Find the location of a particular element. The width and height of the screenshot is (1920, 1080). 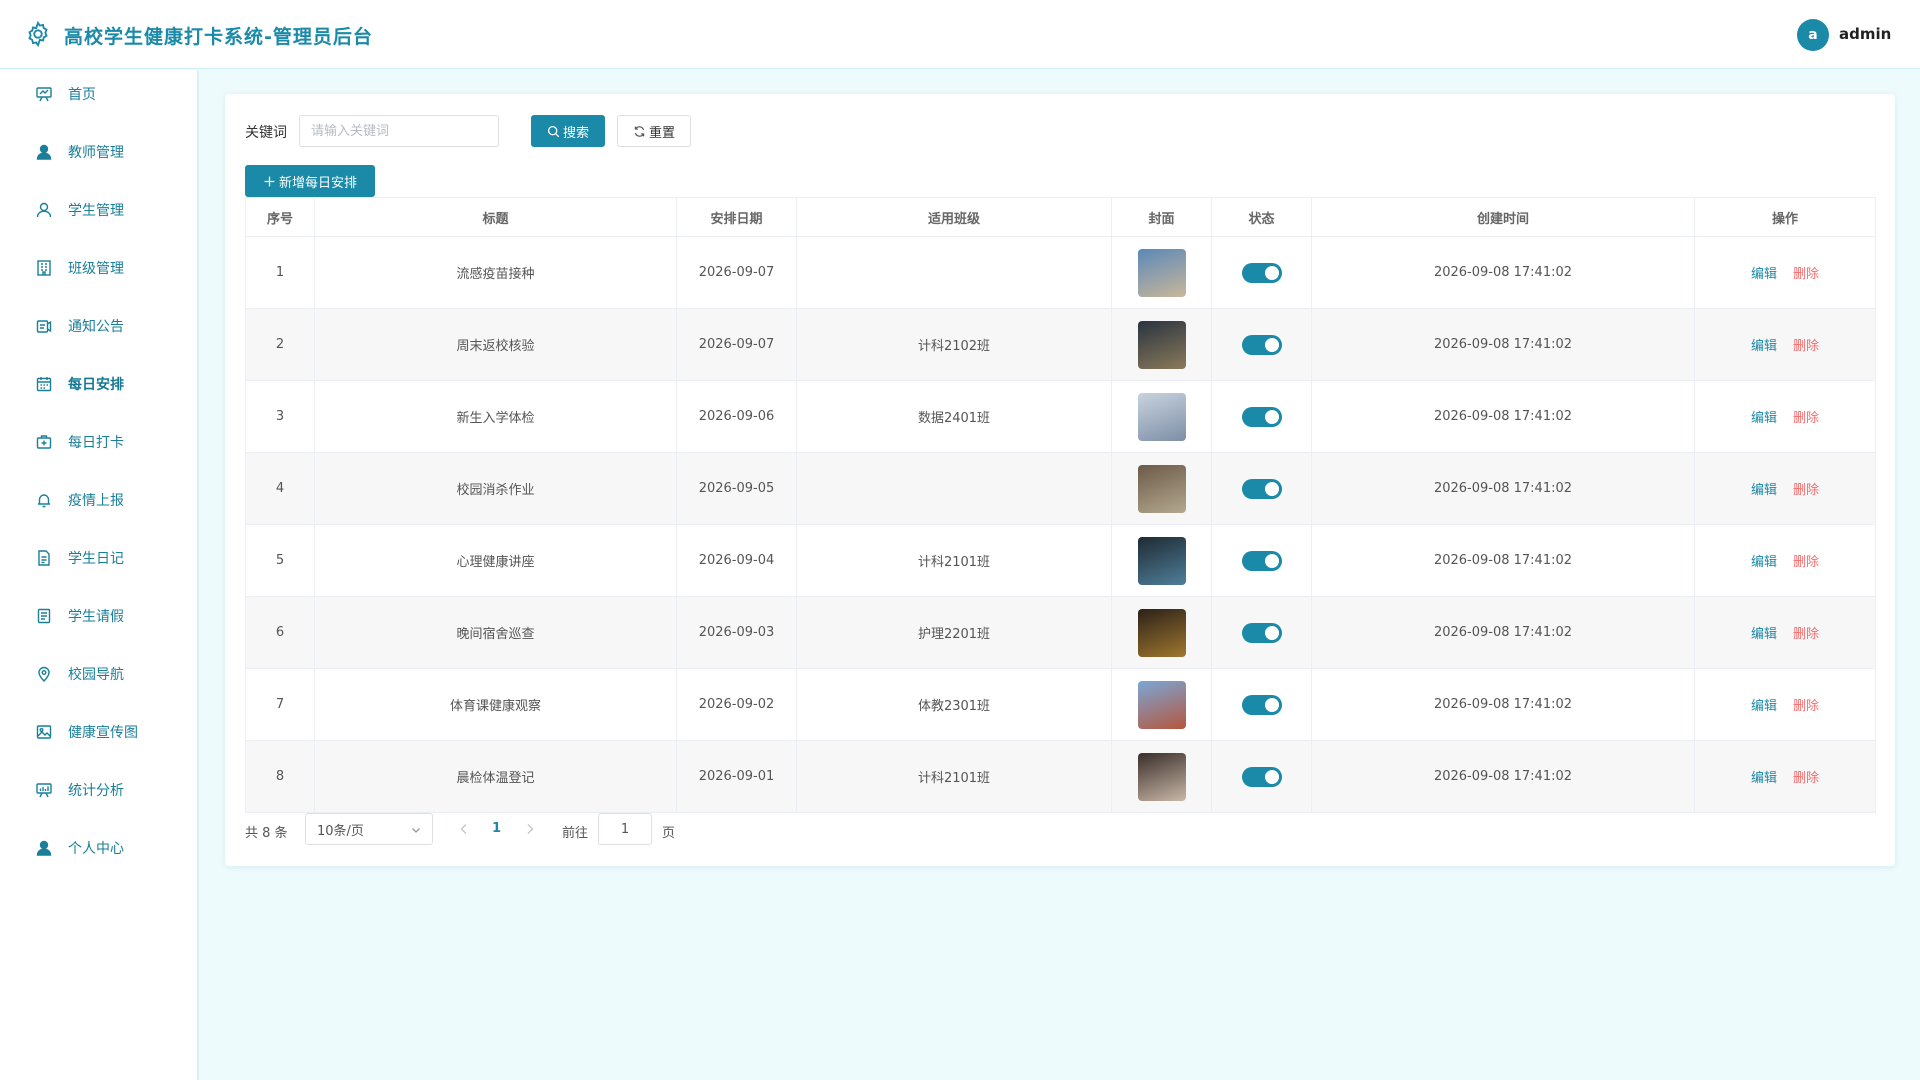

cell-cover is located at coordinates (1161, 704).